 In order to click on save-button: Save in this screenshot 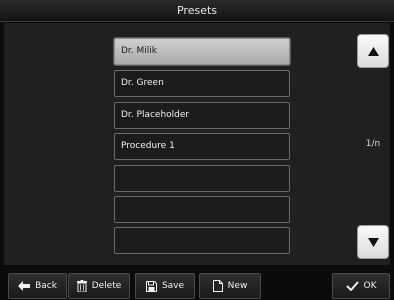, I will do `click(165, 286)`.